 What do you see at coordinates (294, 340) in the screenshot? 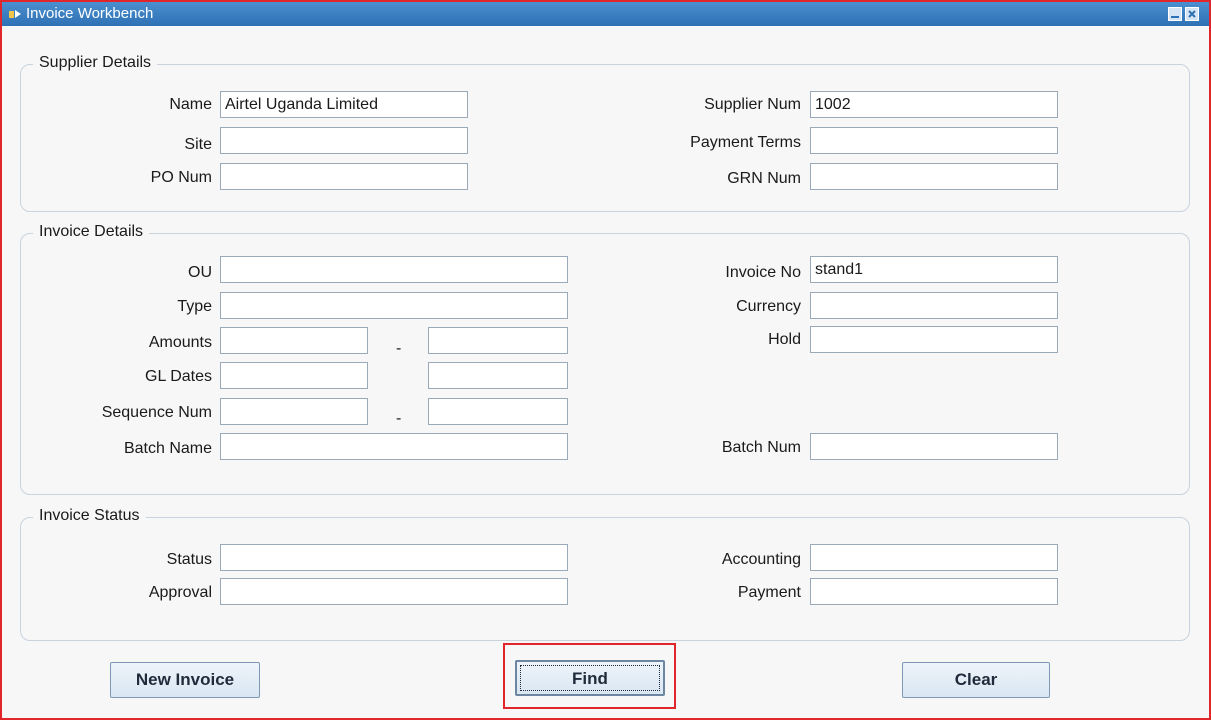
I see `amounts-from-field` at bounding box center [294, 340].